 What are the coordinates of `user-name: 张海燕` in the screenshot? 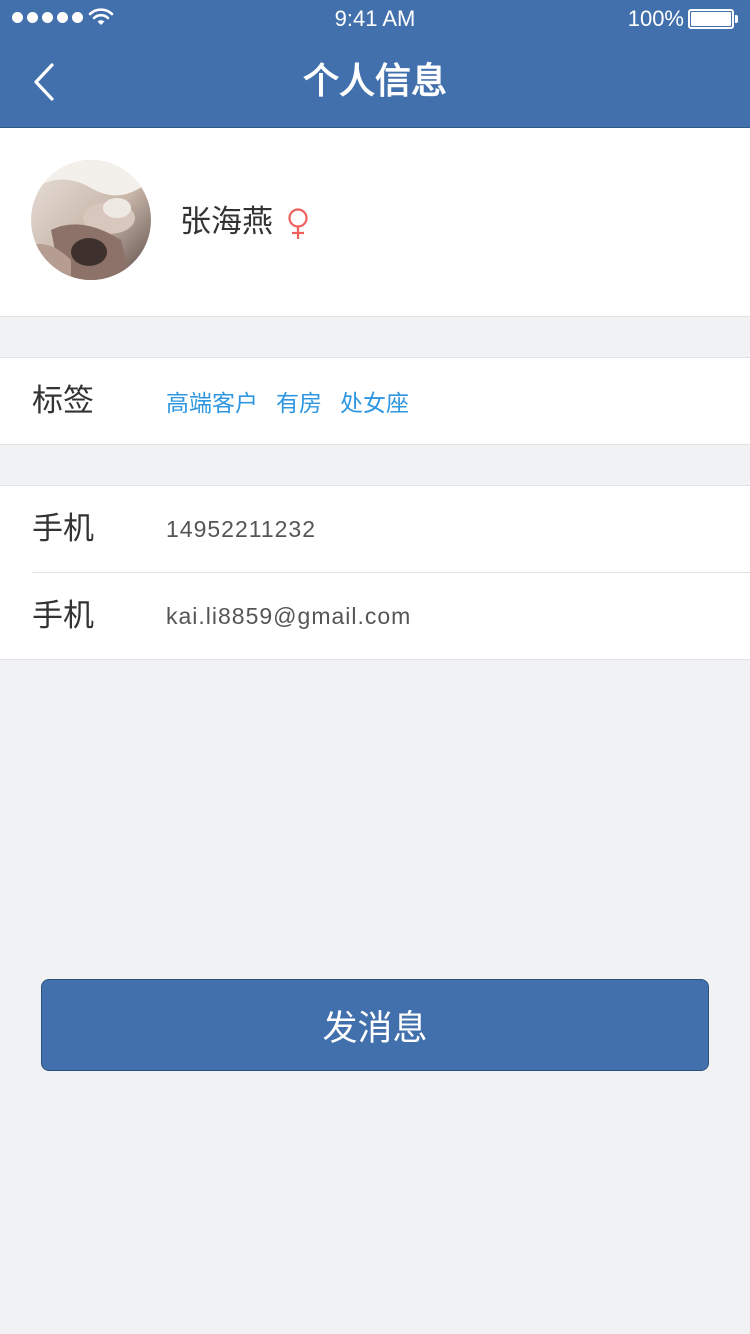 It's located at (226, 222).